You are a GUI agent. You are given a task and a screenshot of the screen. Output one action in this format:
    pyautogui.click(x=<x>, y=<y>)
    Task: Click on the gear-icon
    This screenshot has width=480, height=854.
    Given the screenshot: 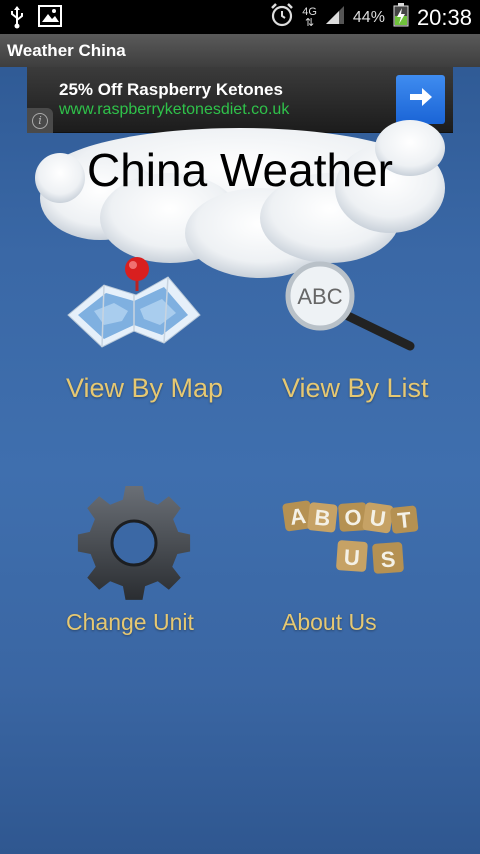 What is the action you would take?
    pyautogui.click(x=135, y=540)
    